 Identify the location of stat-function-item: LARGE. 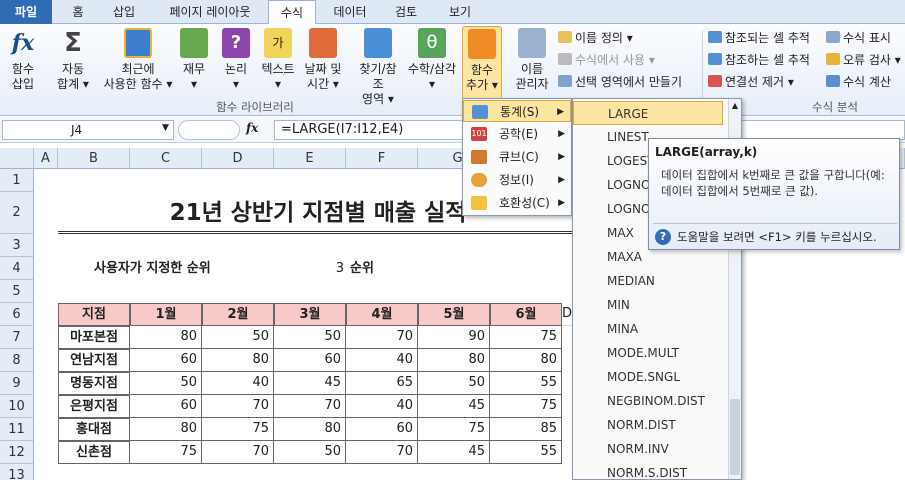
(648, 113).